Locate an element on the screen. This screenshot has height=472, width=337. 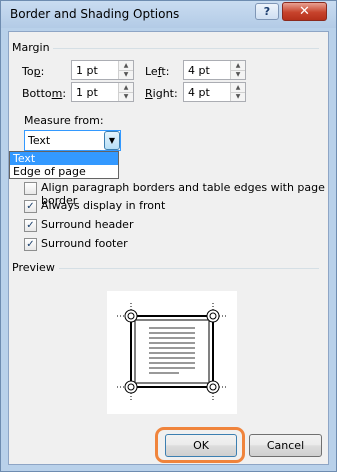
title-bar: Border and Shading Options ? ✕ is located at coordinates (168, 14).